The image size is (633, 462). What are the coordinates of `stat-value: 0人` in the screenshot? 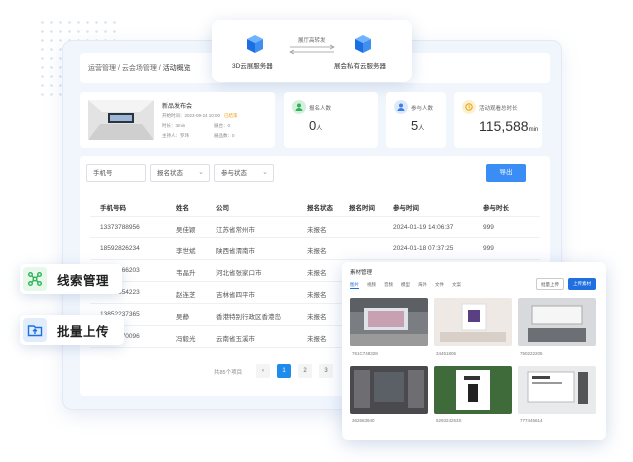 It's located at (316, 125).